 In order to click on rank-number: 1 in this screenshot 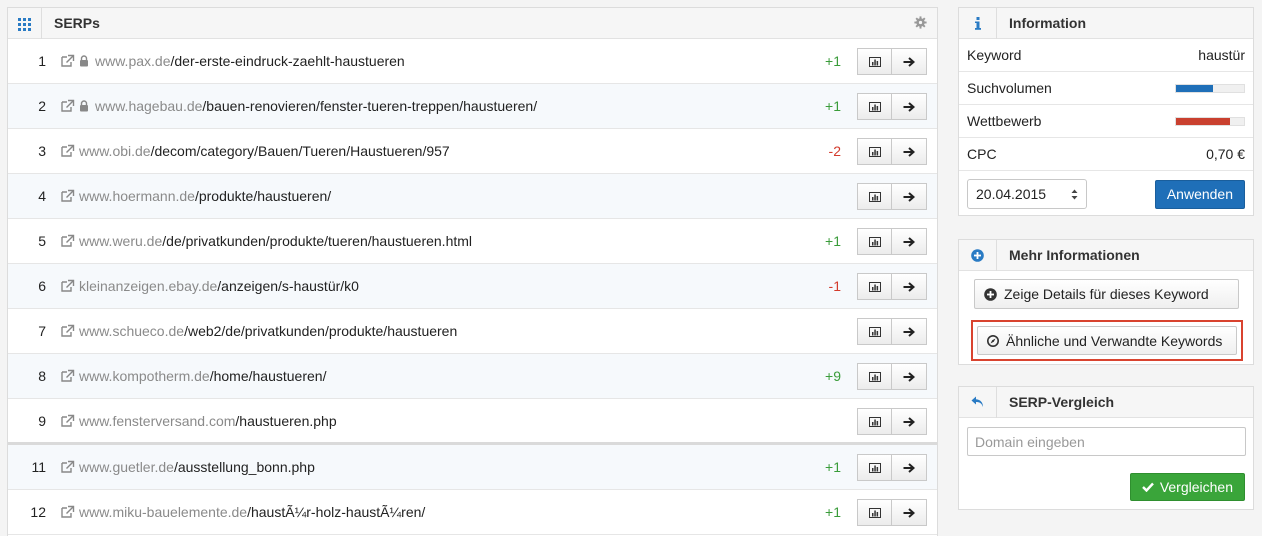, I will do `click(42, 61)`.